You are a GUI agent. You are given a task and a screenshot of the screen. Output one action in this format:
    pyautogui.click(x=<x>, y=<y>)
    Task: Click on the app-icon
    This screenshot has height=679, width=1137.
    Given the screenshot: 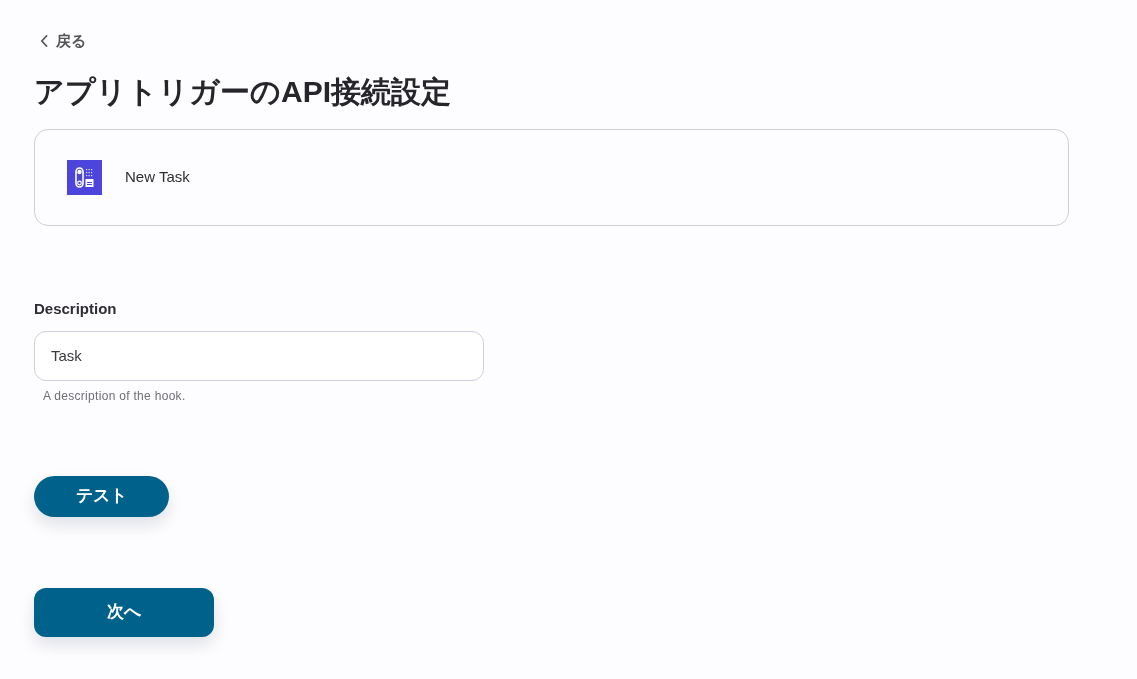 What is the action you would take?
    pyautogui.click(x=84, y=177)
    